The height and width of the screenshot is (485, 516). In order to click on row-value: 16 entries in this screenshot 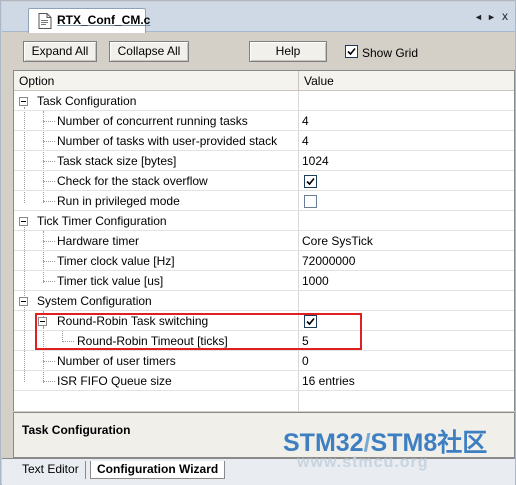, I will do `click(328, 381)`.